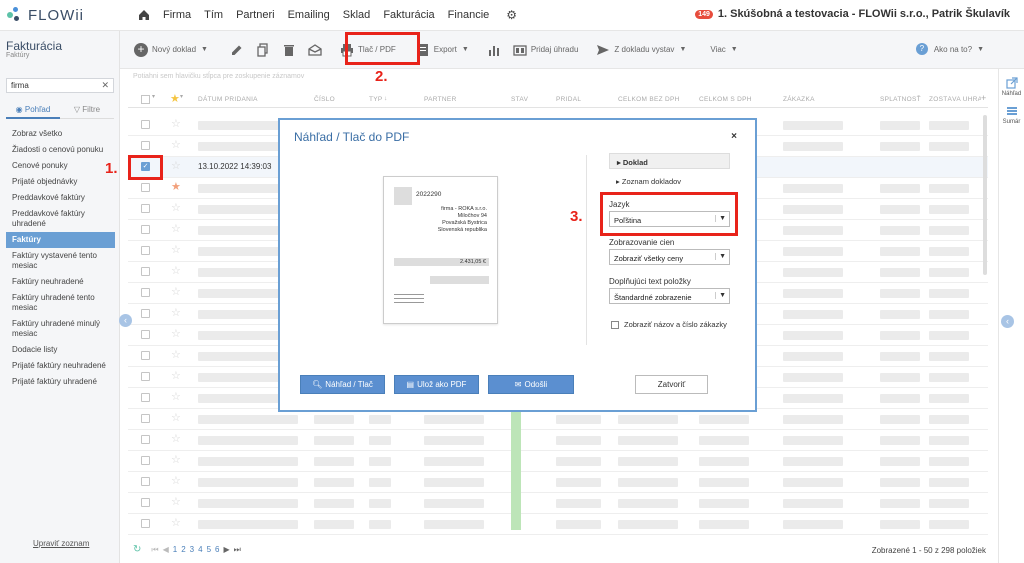 The image size is (1024, 563). What do you see at coordinates (408, 15) in the screenshot?
I see `nav-fakturacia: Fakturácia` at bounding box center [408, 15].